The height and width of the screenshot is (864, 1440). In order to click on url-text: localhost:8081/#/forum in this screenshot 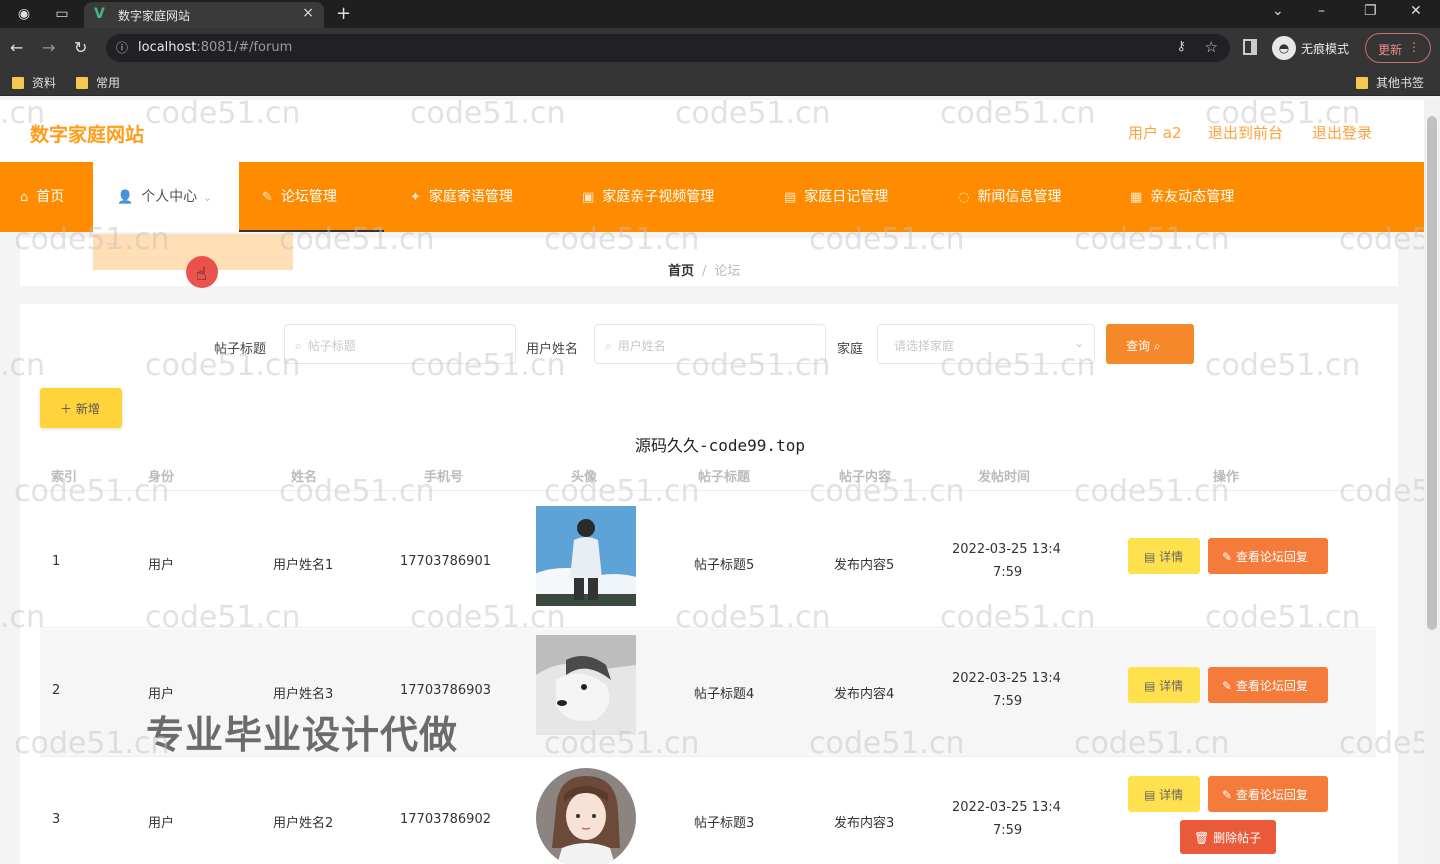, I will do `click(215, 47)`.